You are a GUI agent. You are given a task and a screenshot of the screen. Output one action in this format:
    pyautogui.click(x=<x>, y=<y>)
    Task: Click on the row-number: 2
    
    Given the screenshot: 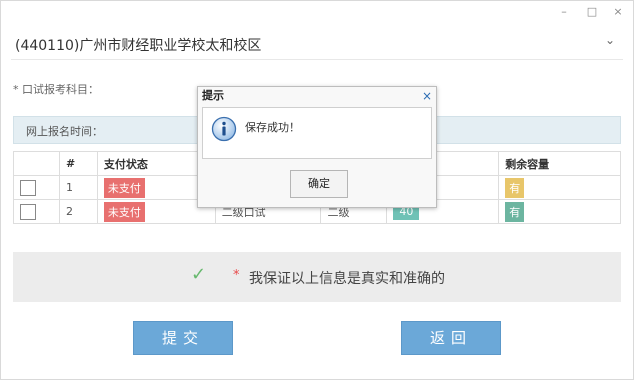 What is the action you would take?
    pyautogui.click(x=78, y=211)
    